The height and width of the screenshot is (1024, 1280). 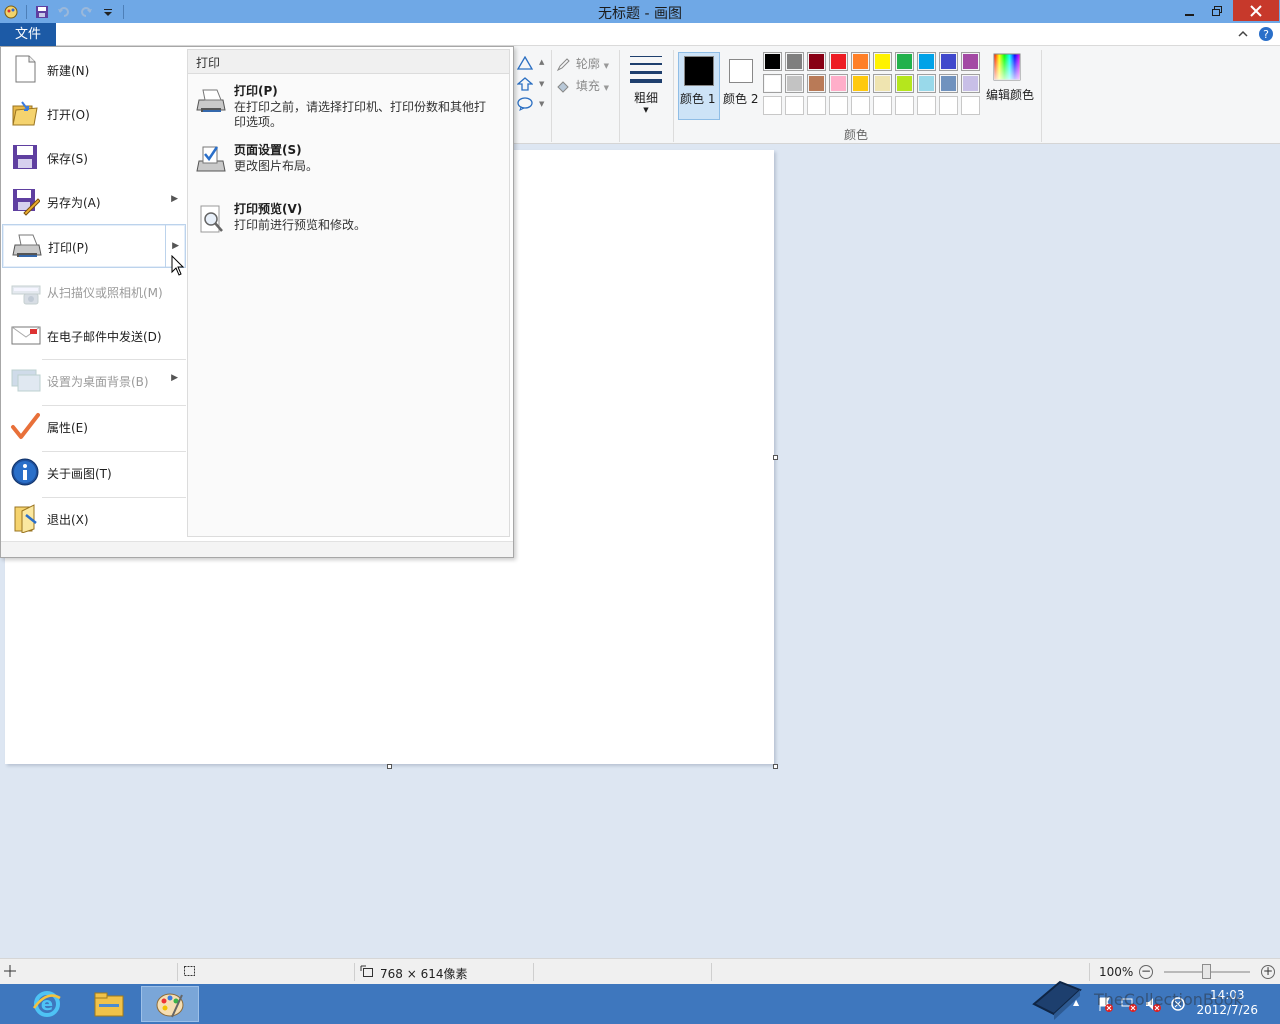 I want to click on file-menu-item-info: 关于画图(T), so click(x=94, y=473).